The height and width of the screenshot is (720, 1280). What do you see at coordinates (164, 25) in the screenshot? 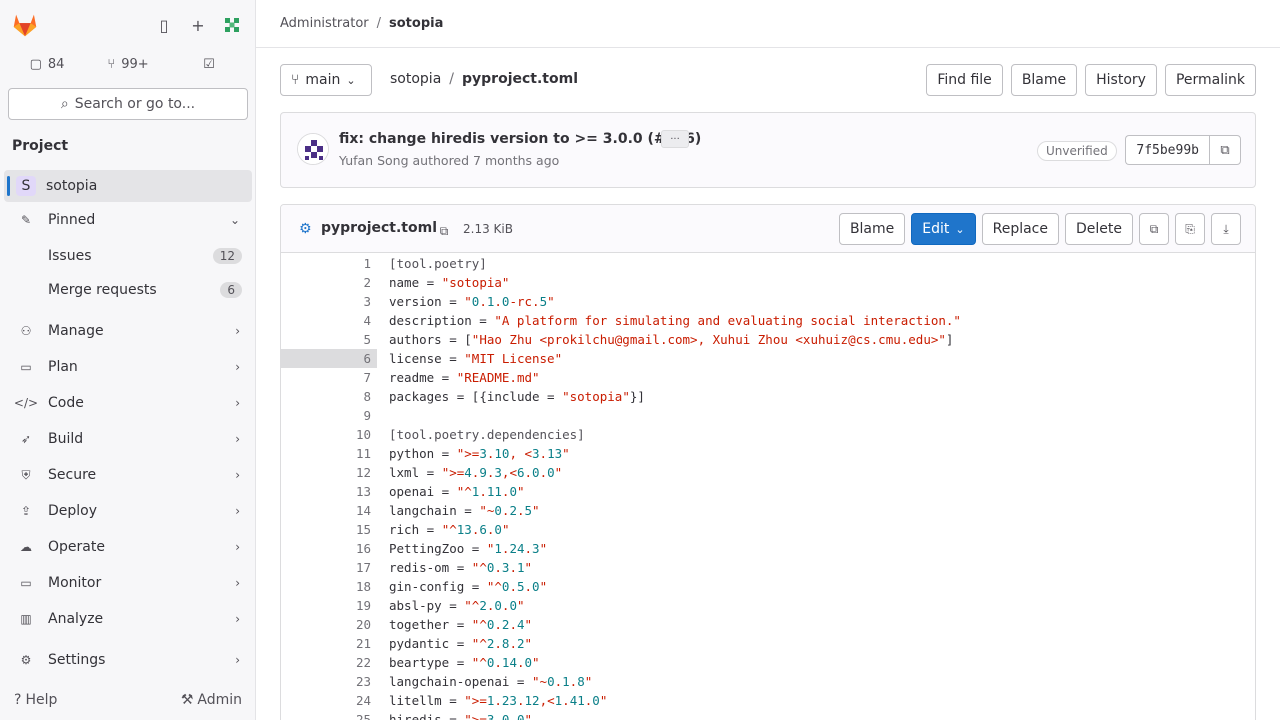
I see `sidebar-toggle-icon: ▯` at bounding box center [164, 25].